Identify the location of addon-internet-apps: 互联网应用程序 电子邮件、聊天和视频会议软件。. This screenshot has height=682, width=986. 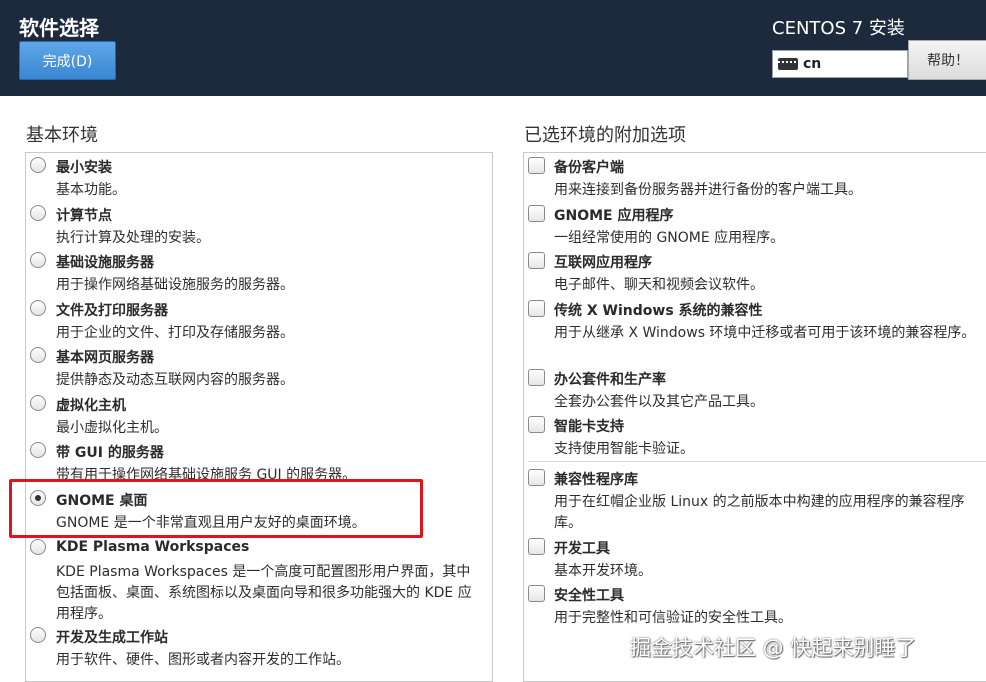
(755, 272).